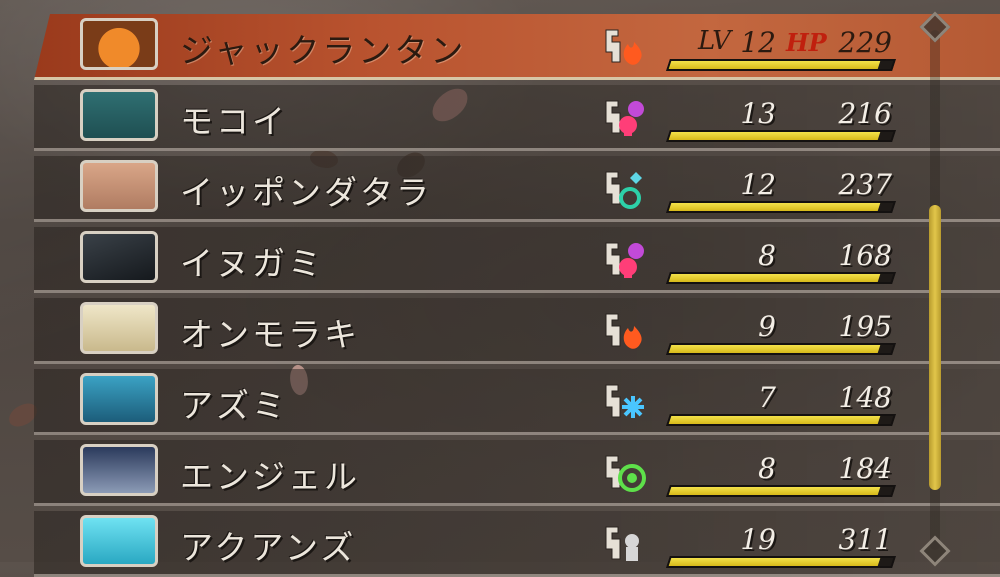 Image resolution: width=1000 pixels, height=577 pixels. What do you see at coordinates (767, 397) in the screenshot?
I see `demon-level: 7` at bounding box center [767, 397].